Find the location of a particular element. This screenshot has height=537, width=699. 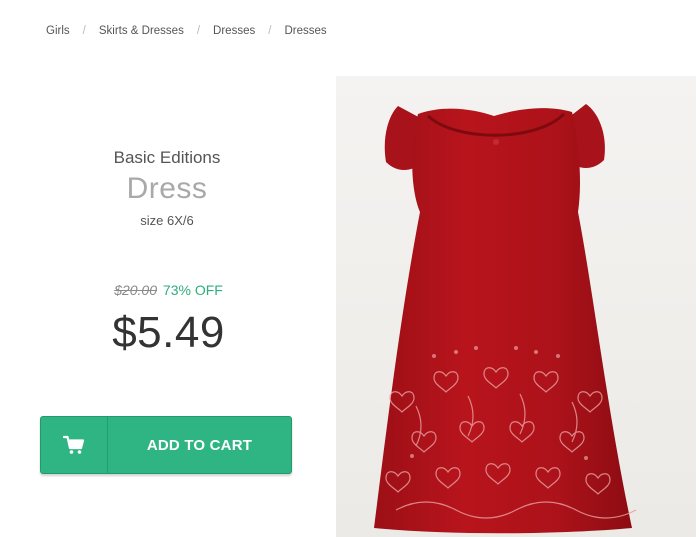

sale-price: $5.49 is located at coordinates (168, 332).